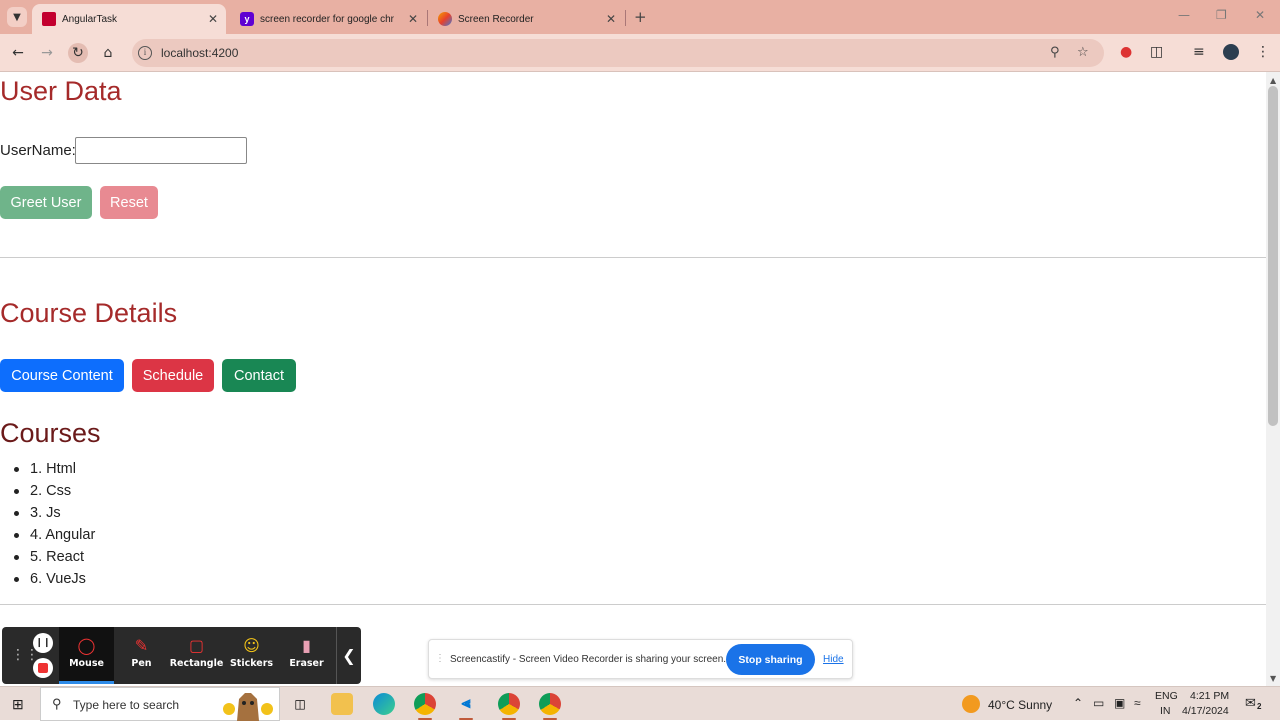  What do you see at coordinates (1078, 703) in the screenshot?
I see `chevron-up-icon: ⌃` at bounding box center [1078, 703].